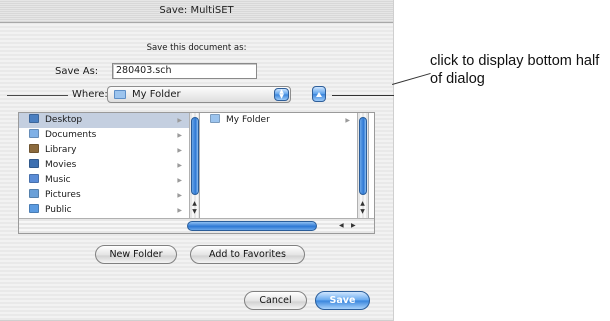 The height and width of the screenshot is (321, 610). I want to click on save-button: Save, so click(342, 300).